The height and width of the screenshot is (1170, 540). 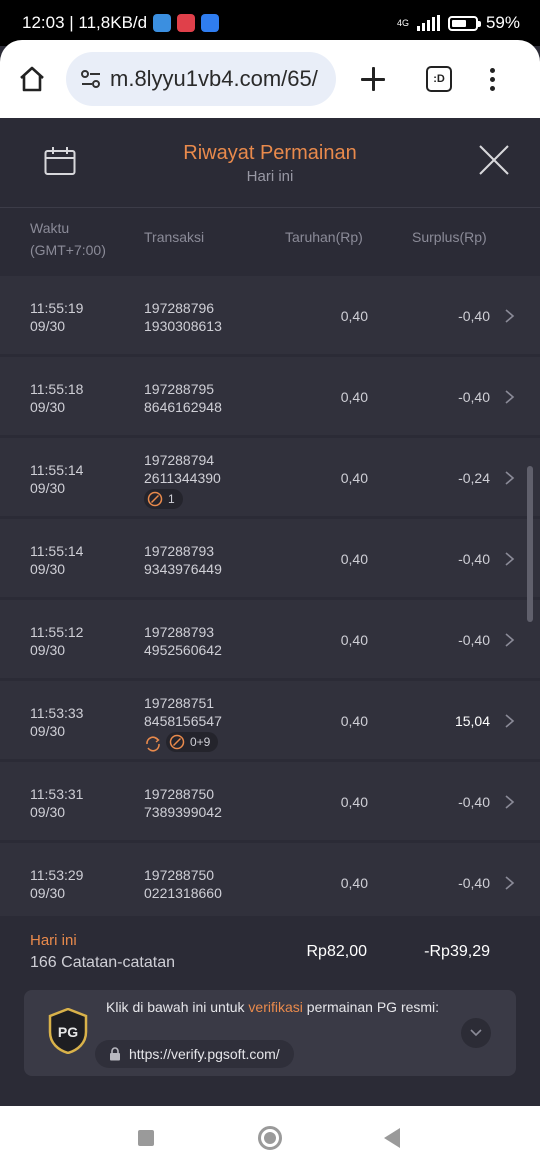 I want to click on svg-text: PG, so click(x=68, y=1032).